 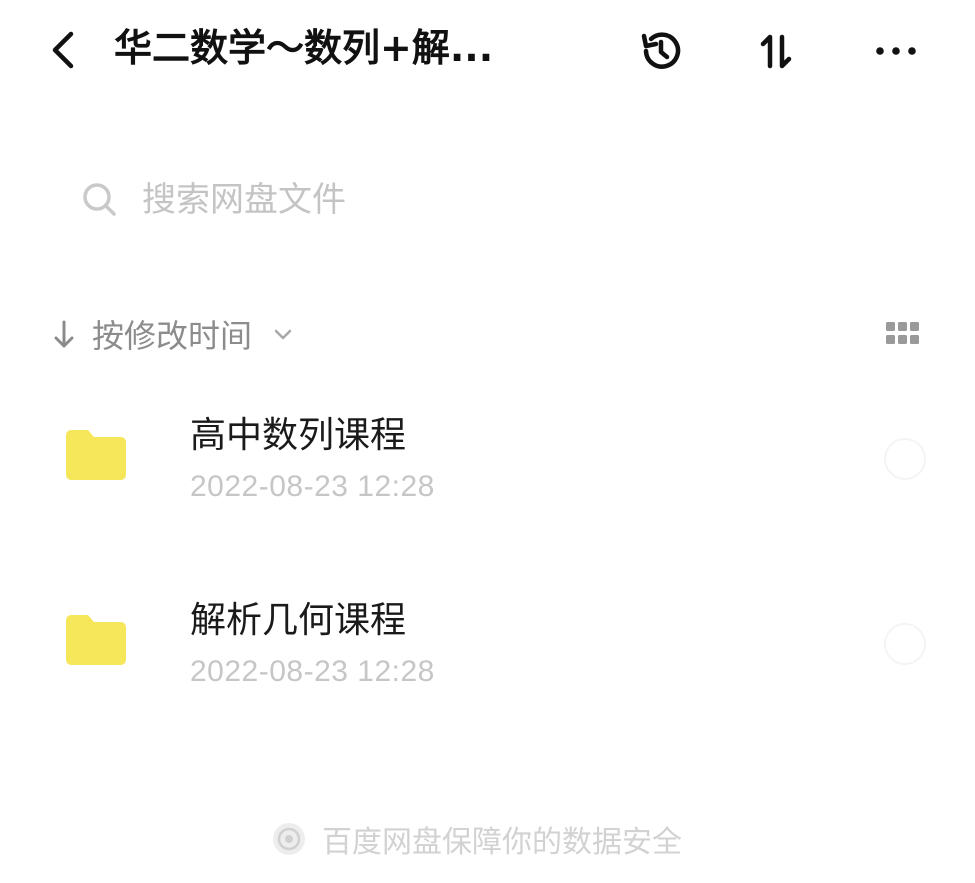 What do you see at coordinates (502, 842) in the screenshot?
I see `footer-text: 百度网盘保障你的数据安全` at bounding box center [502, 842].